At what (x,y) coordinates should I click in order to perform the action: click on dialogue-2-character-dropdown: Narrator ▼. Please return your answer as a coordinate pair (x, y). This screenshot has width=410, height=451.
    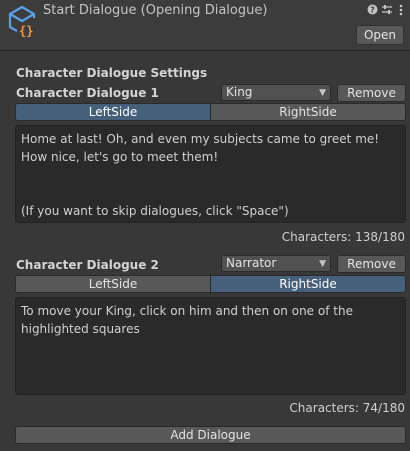
    Looking at the image, I should click on (276, 263).